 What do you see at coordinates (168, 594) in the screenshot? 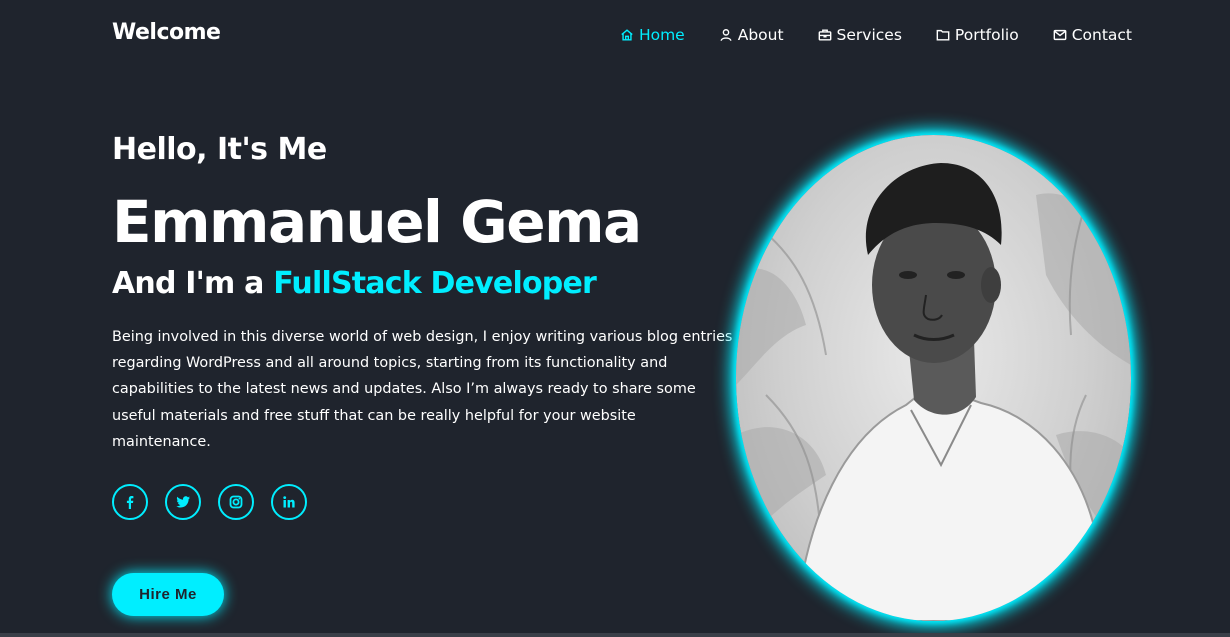
I see `hire-me-button: Hire Me` at bounding box center [168, 594].